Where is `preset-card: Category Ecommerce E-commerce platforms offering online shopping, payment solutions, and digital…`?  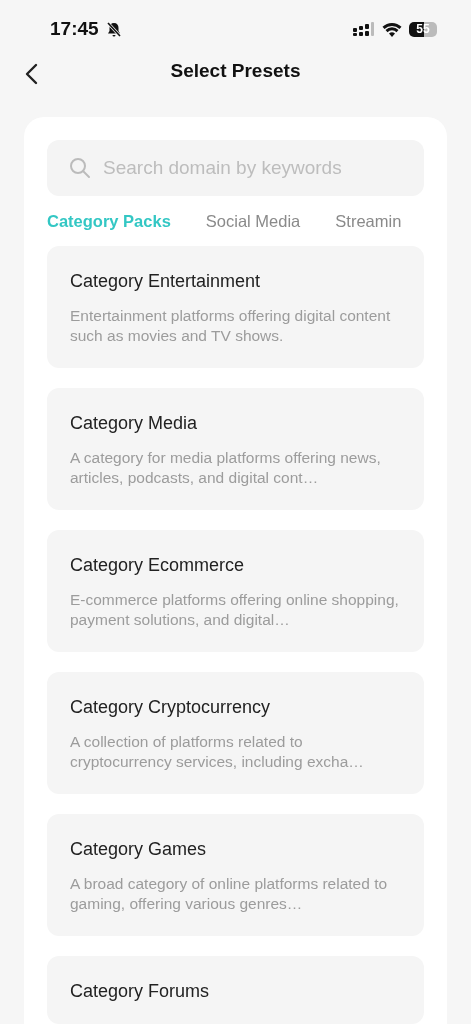
preset-card: Category Ecommerce E-commerce platforms offering online shopping, payment solutions, and digital… is located at coordinates (235, 591).